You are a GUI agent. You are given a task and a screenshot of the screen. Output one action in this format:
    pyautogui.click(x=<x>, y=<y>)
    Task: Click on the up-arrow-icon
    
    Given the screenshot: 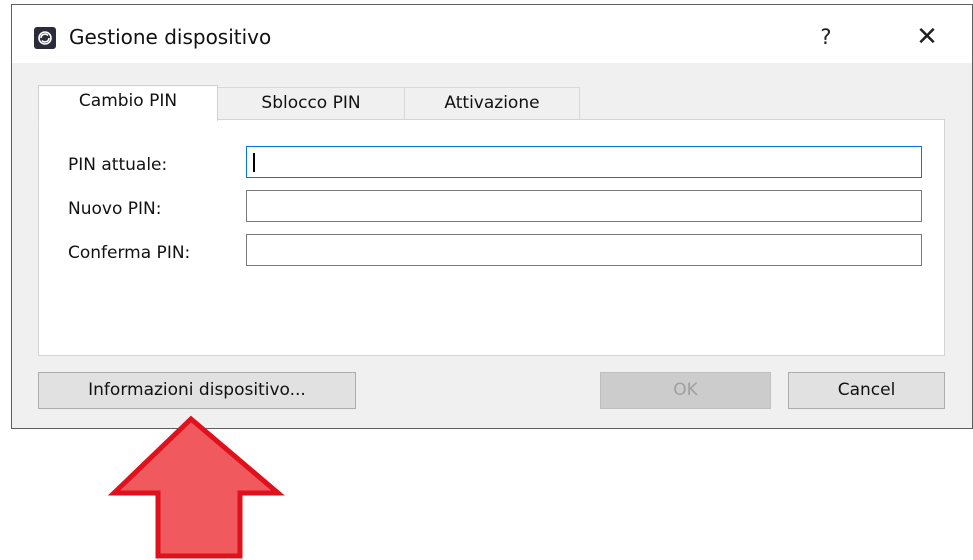 What is the action you would take?
    pyautogui.click(x=196, y=487)
    